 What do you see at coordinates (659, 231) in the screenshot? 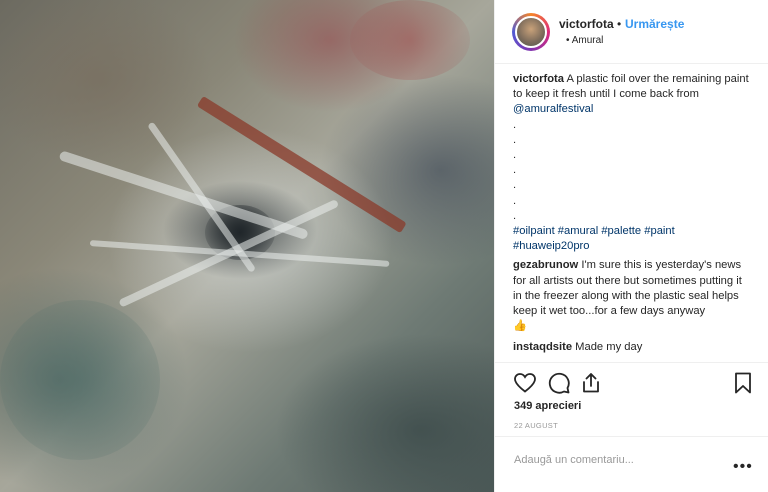
I see `hashtag-link: #paint` at bounding box center [659, 231].